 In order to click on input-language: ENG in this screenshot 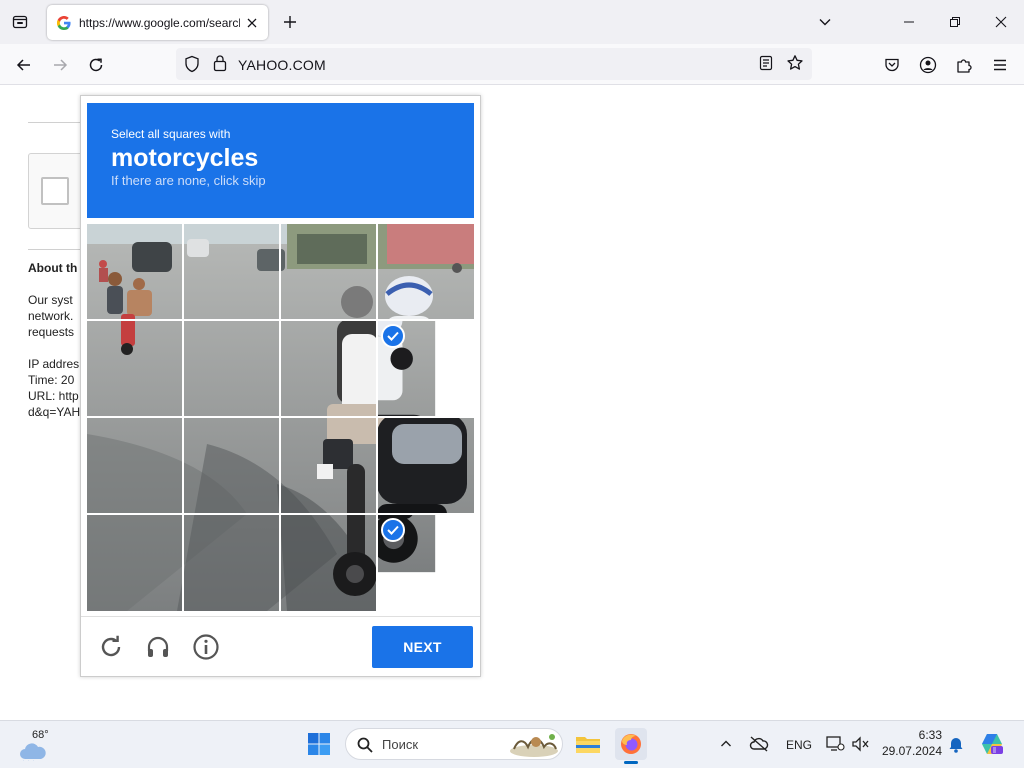, I will do `click(799, 745)`.